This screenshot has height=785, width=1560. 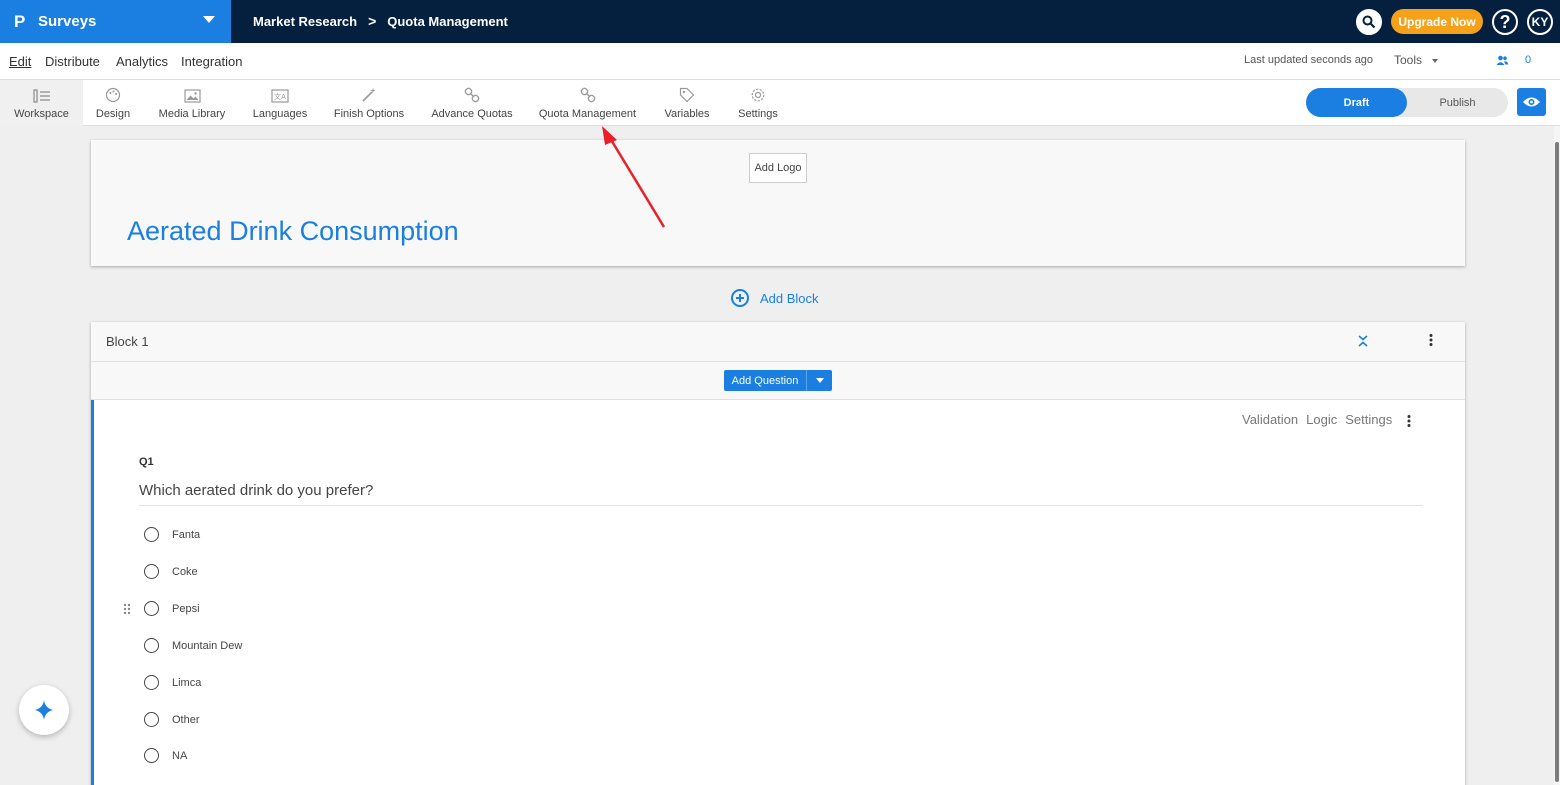 I want to click on menu-distribute: Distribute, so click(x=72, y=61).